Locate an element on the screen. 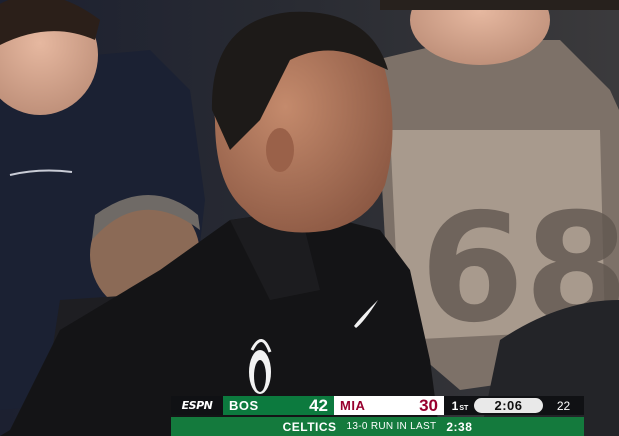 This screenshot has height=436, width=619. run-ticker: CELTICS 13-0 RUN IN LAST 2:38 is located at coordinates (377, 426).